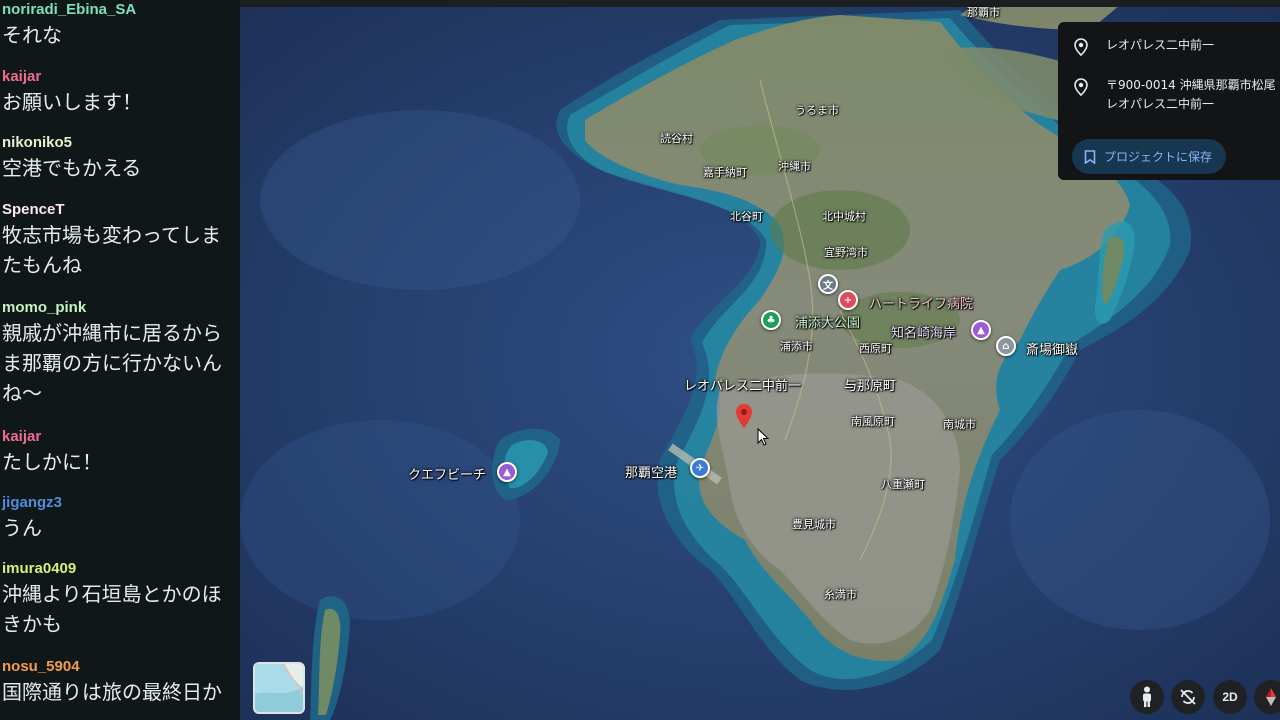 The height and width of the screenshot is (720, 1280). I want to click on street-view-button, so click(1147, 697).